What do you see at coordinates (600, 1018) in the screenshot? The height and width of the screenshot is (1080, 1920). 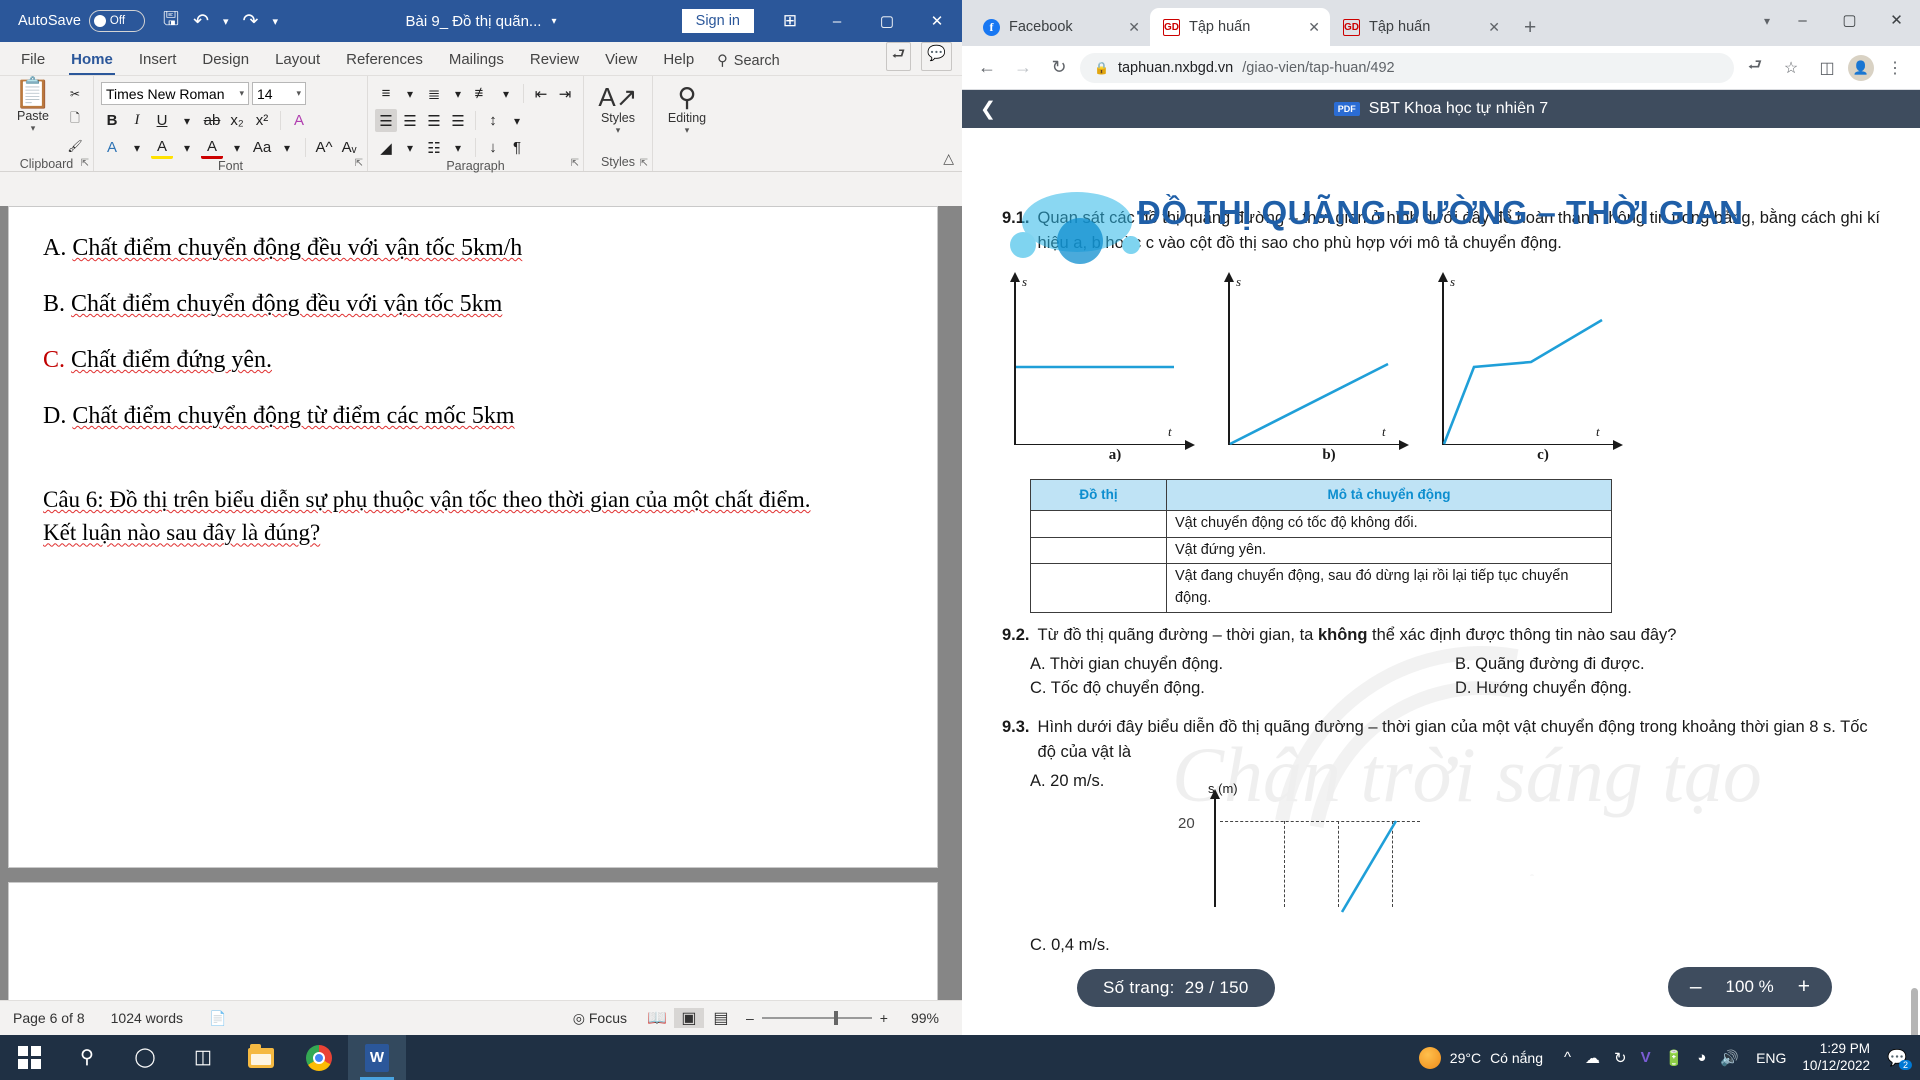 I see `focus-mode-button: ◎ Focus` at bounding box center [600, 1018].